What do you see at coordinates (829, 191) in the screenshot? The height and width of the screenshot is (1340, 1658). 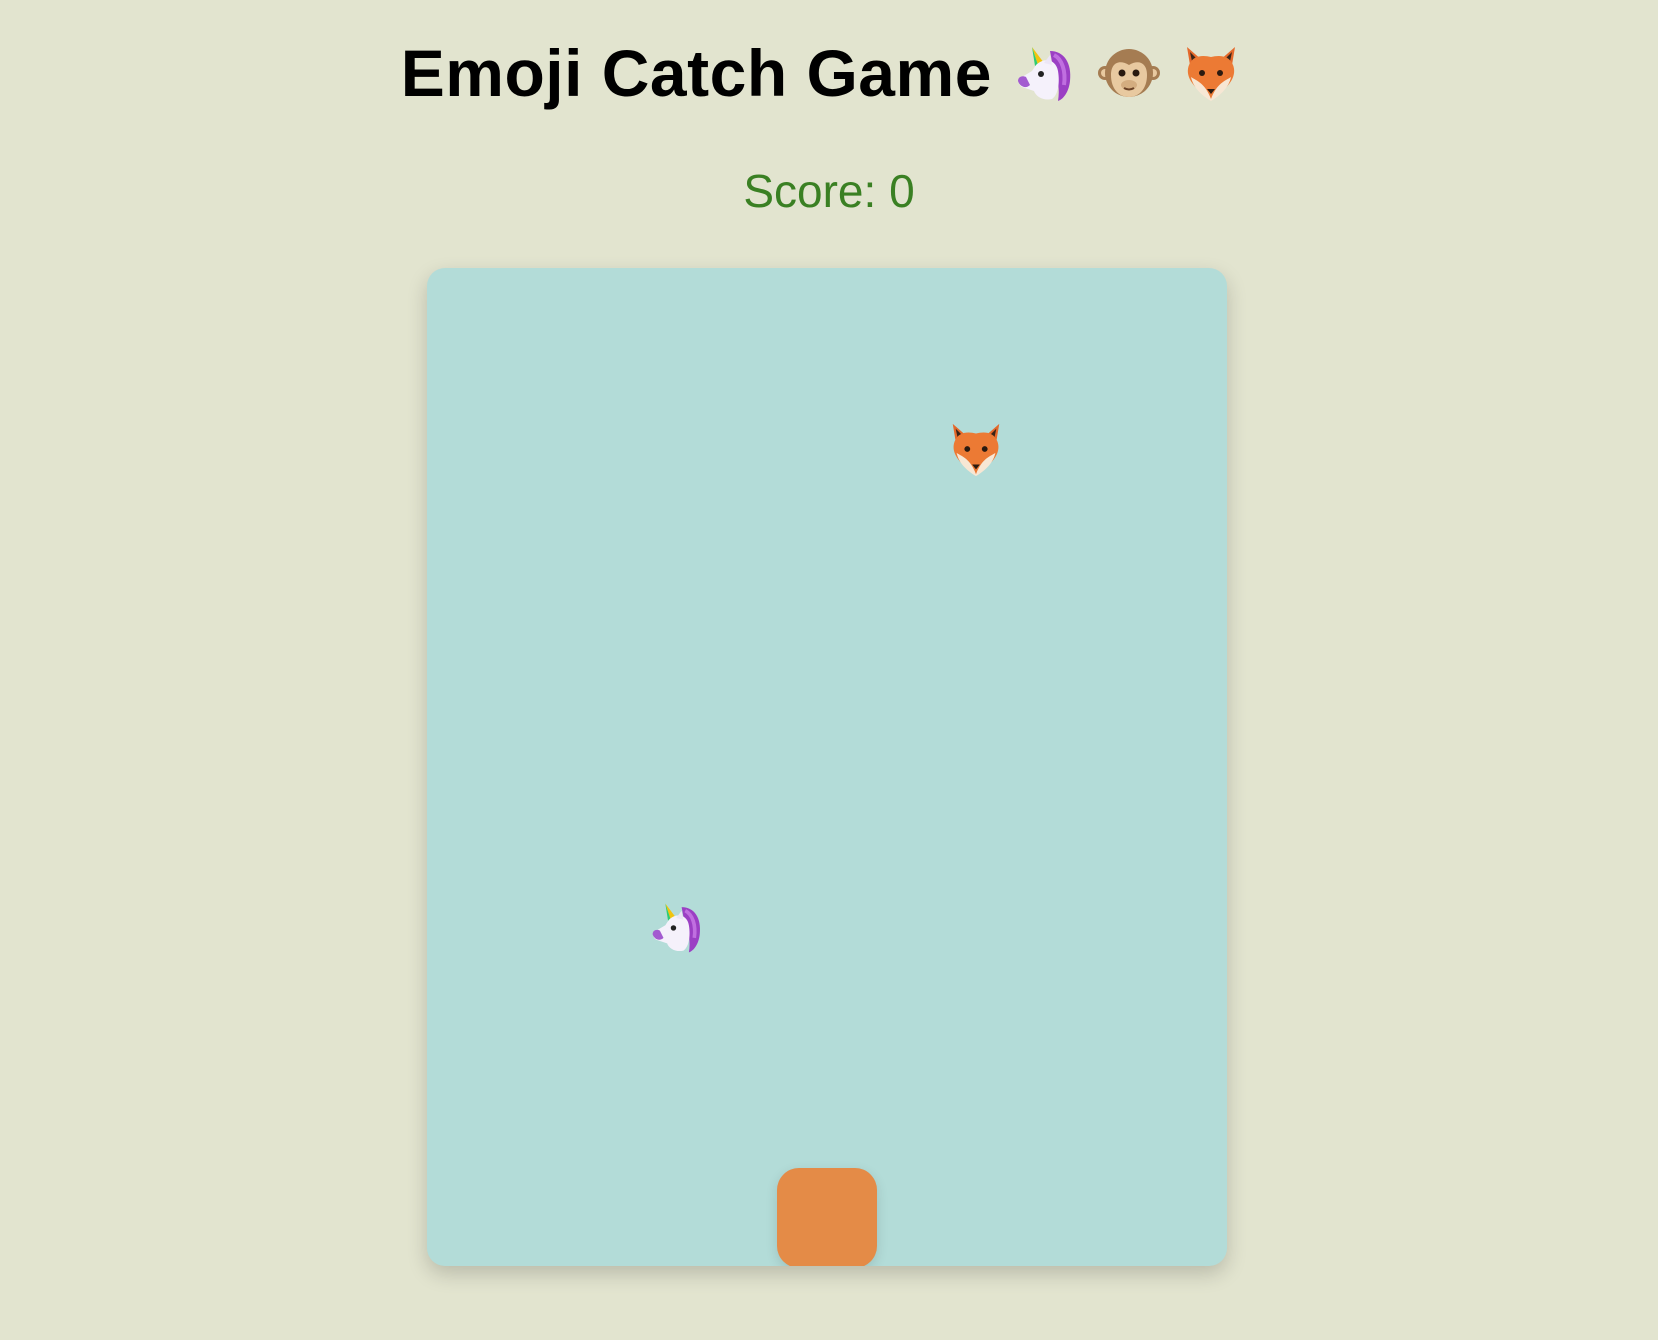 I see `score-display: Score: 0` at bounding box center [829, 191].